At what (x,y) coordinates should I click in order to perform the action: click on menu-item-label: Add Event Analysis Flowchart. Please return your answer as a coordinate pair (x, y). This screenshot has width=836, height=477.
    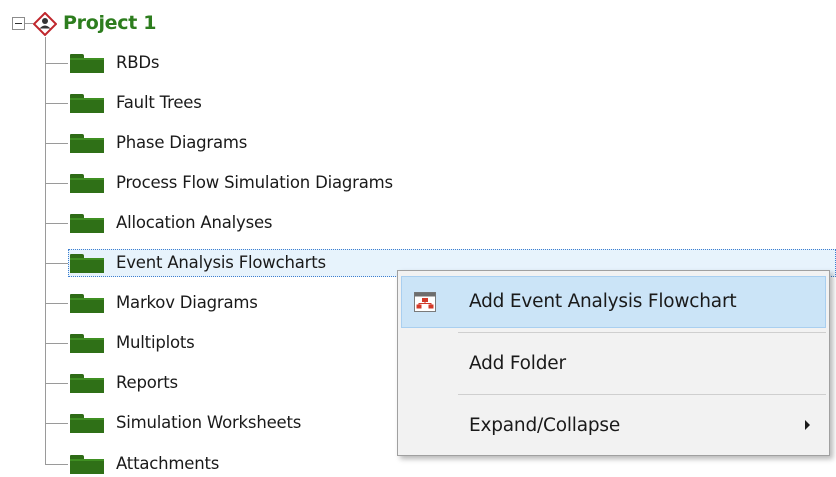
    Looking at the image, I should click on (603, 301).